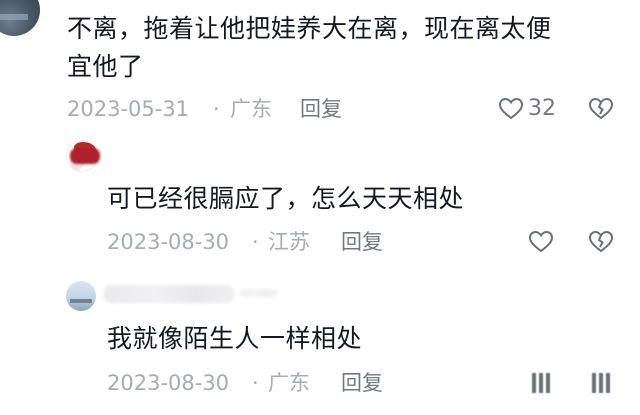  Describe the element at coordinates (309, 28) in the screenshot. I see `comment-text-line: 不离，拖着让他把娃养大在离，现在离太便` at that location.